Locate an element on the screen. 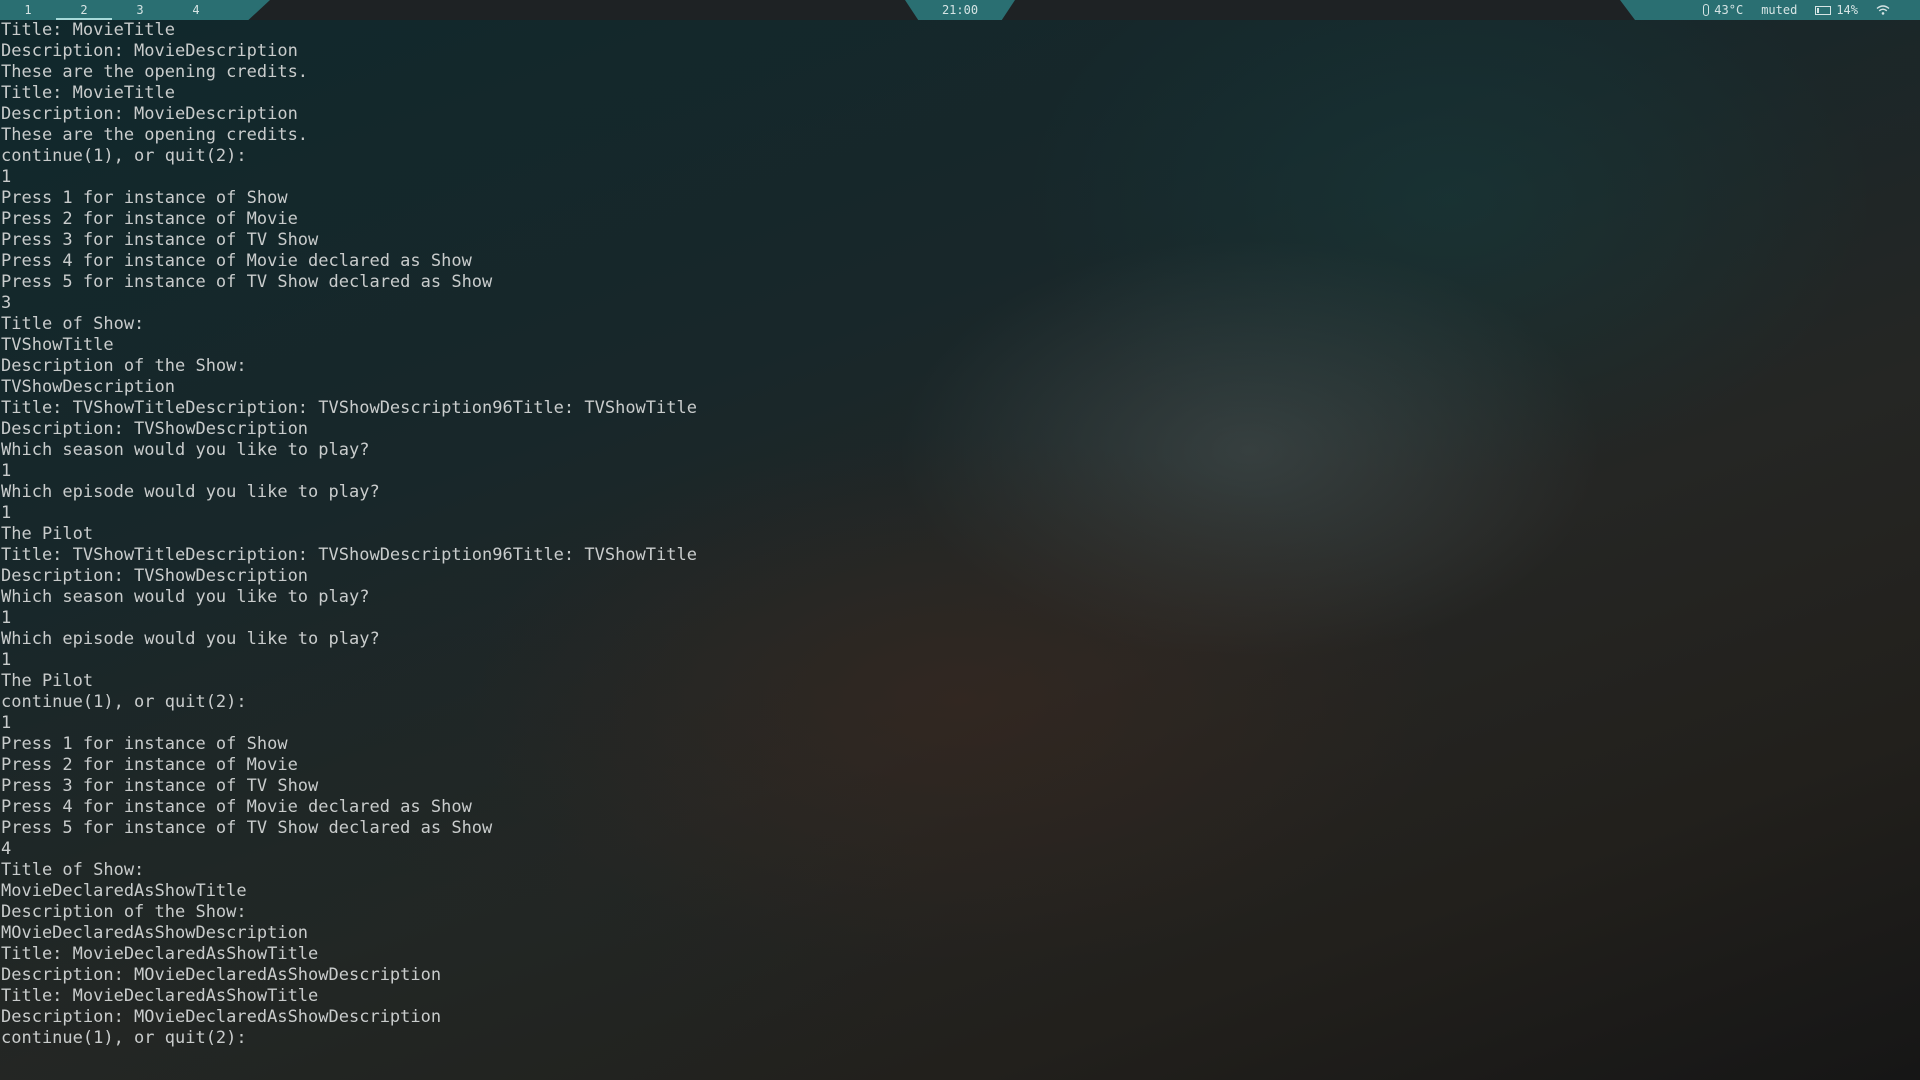 The width and height of the screenshot is (1920, 1080). clock: 21:00 is located at coordinates (960, 10).